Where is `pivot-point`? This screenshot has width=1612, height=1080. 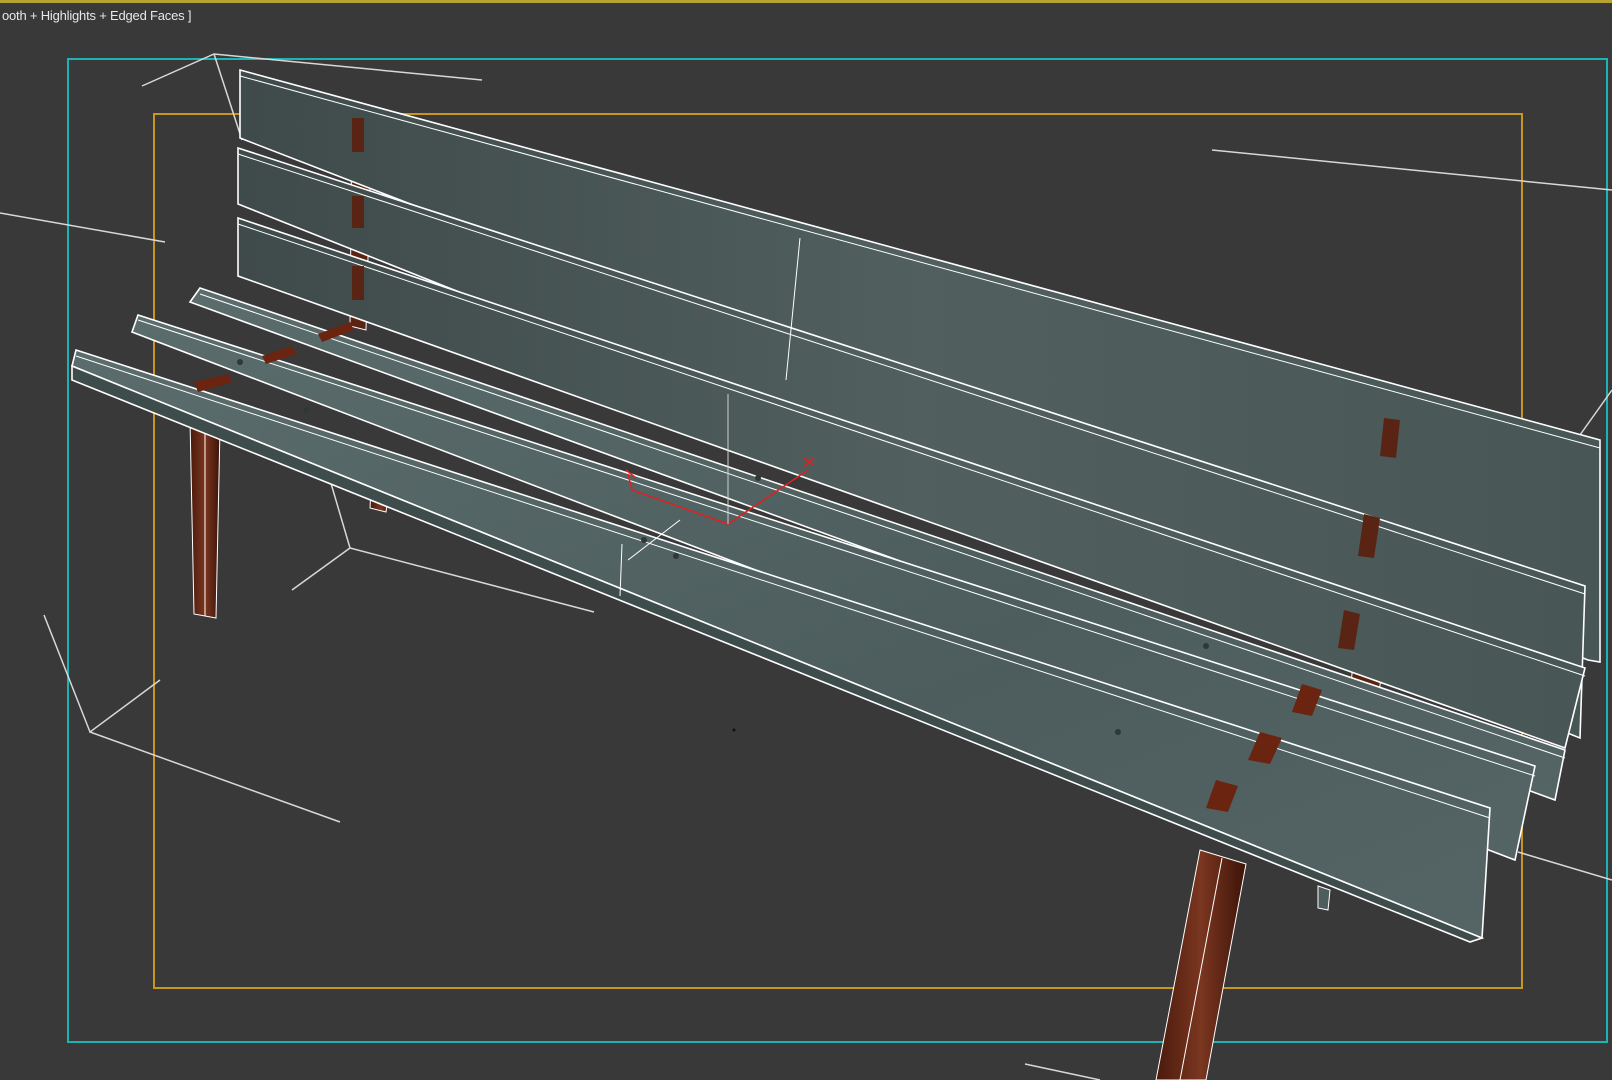
pivot-point is located at coordinates (734, 730).